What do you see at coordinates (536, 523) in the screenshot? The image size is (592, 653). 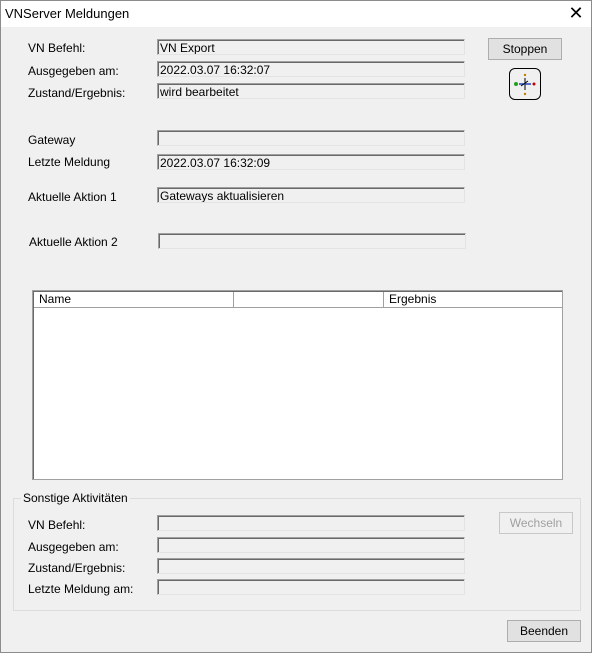 I see `wechseln-button: Wechseln` at bounding box center [536, 523].